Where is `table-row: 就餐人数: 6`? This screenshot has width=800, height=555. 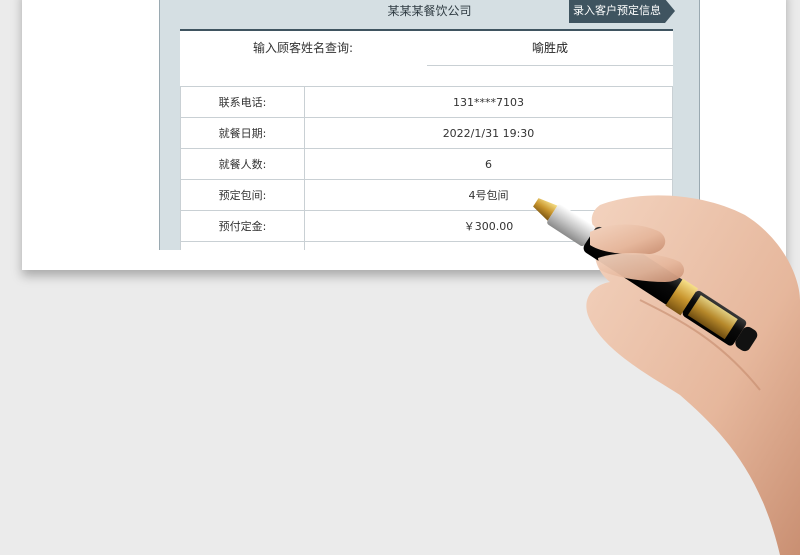 table-row: 就餐人数: 6 is located at coordinates (426, 164).